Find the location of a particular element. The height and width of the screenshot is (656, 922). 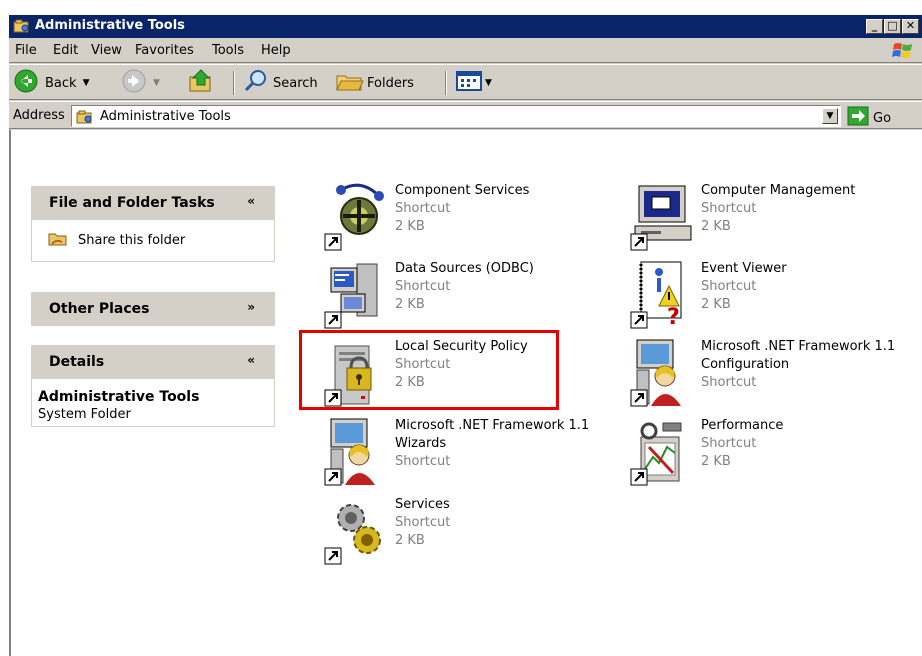

share-folder-link: Share this folder is located at coordinates (116, 240).